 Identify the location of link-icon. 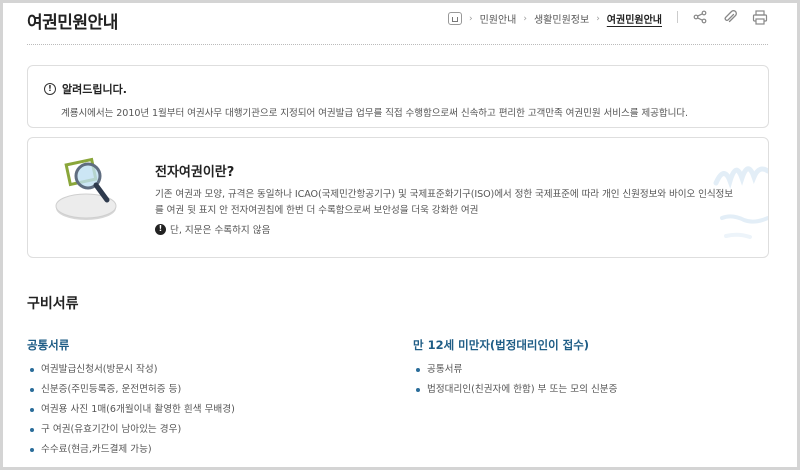
(730, 17).